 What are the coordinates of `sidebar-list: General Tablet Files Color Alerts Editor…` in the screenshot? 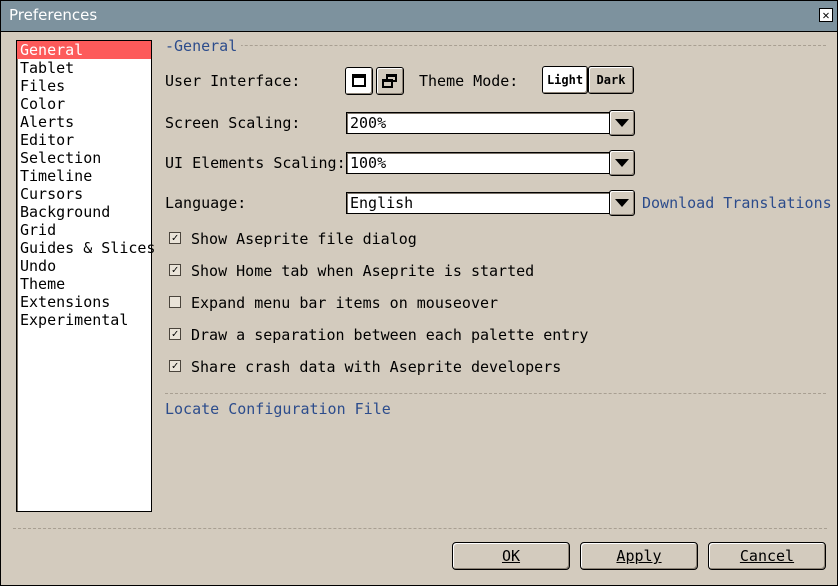 It's located at (85, 276).